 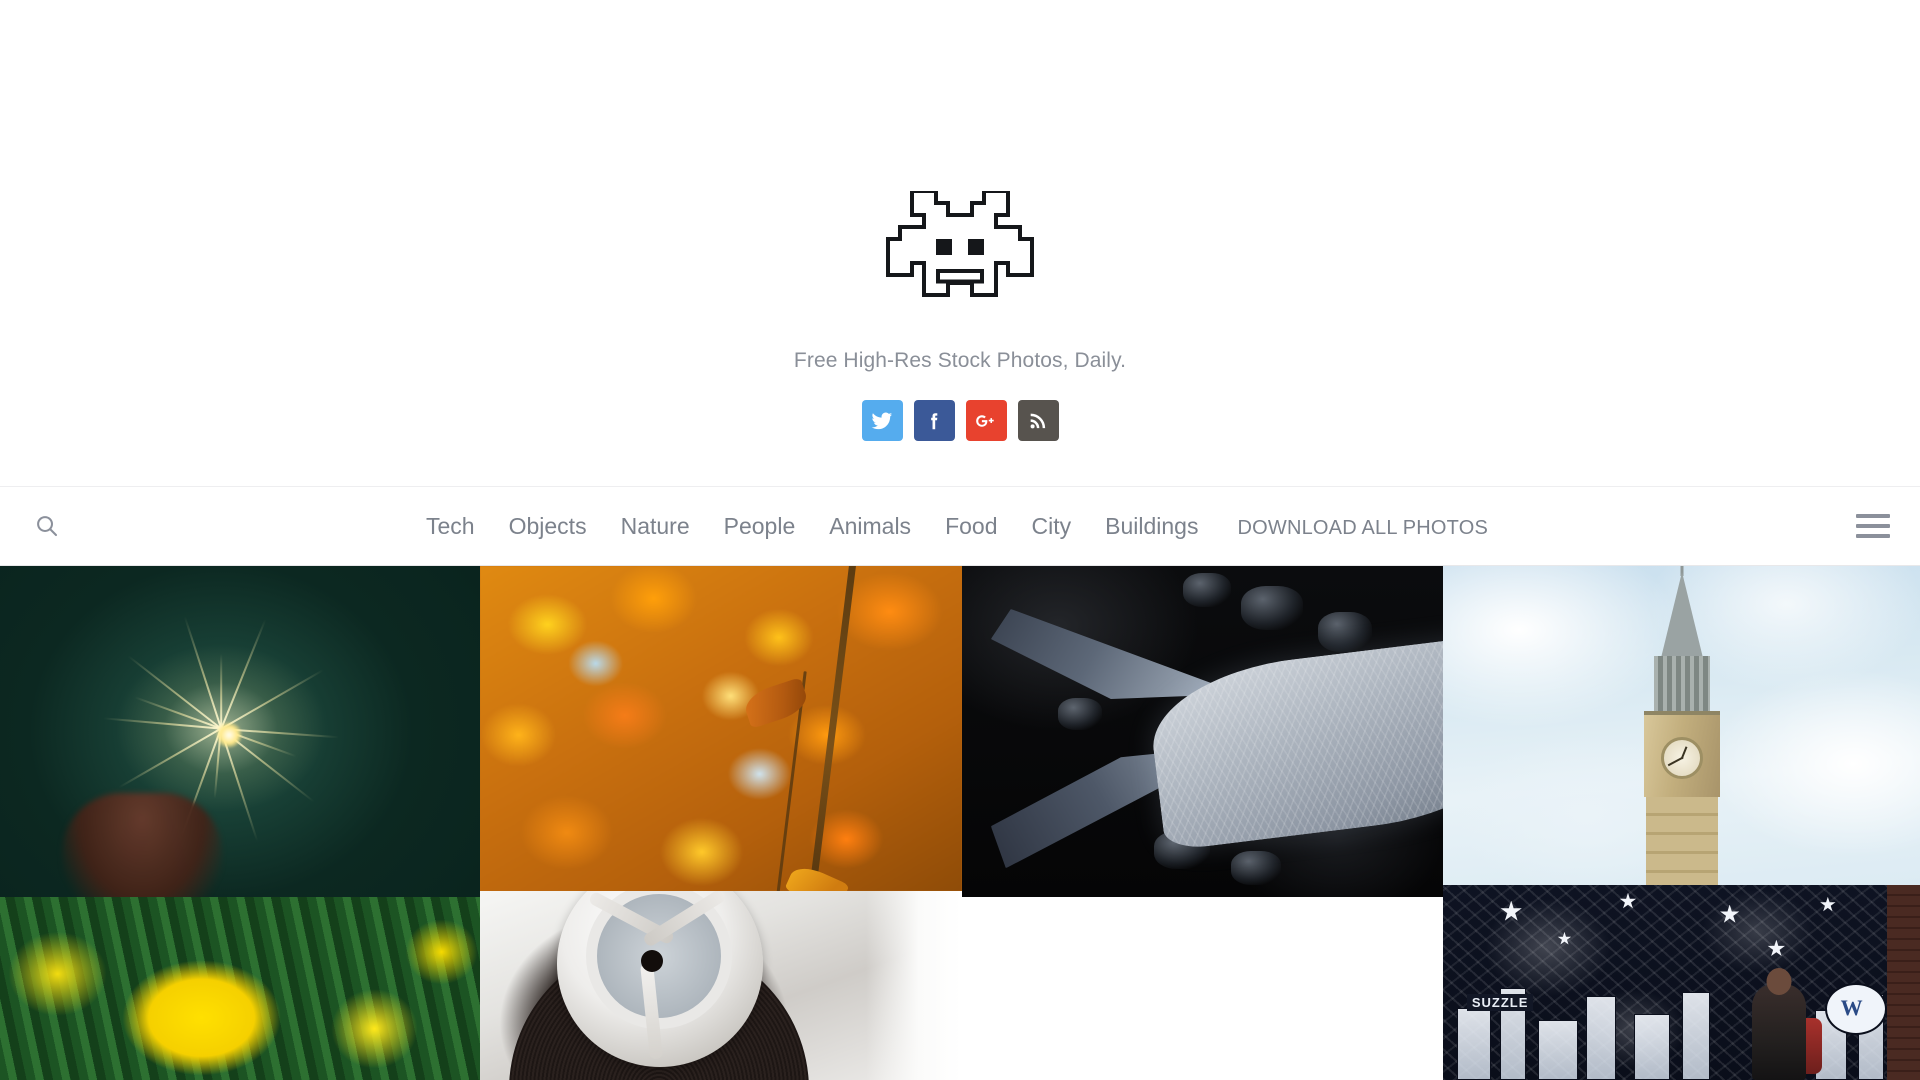 I want to click on gallery-column-4: SUZZLE W, so click(x=1681, y=823).